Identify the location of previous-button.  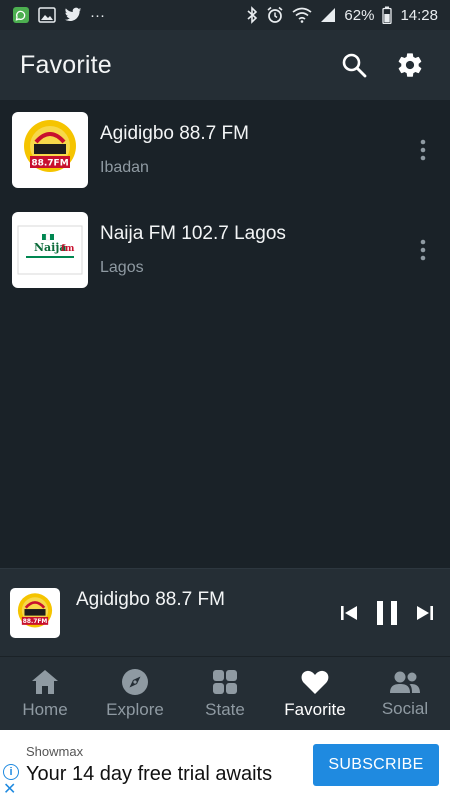
(349, 613).